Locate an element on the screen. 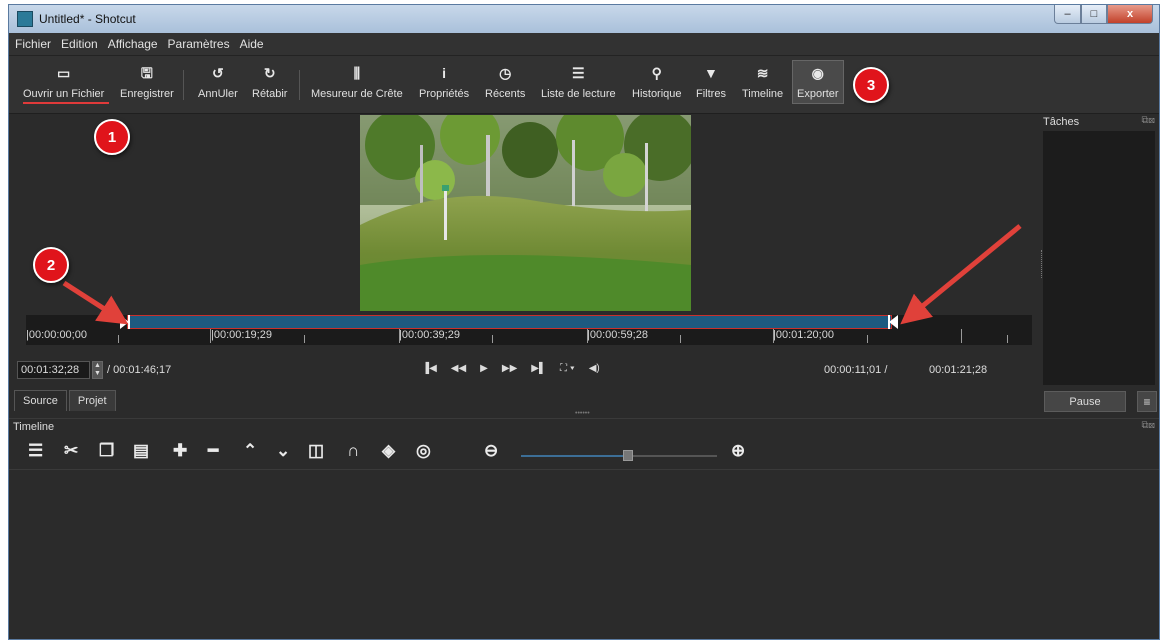 Image resolution: width=1161 pixels, height=641 pixels. annotation-badge-3: 3 is located at coordinates (871, 85).